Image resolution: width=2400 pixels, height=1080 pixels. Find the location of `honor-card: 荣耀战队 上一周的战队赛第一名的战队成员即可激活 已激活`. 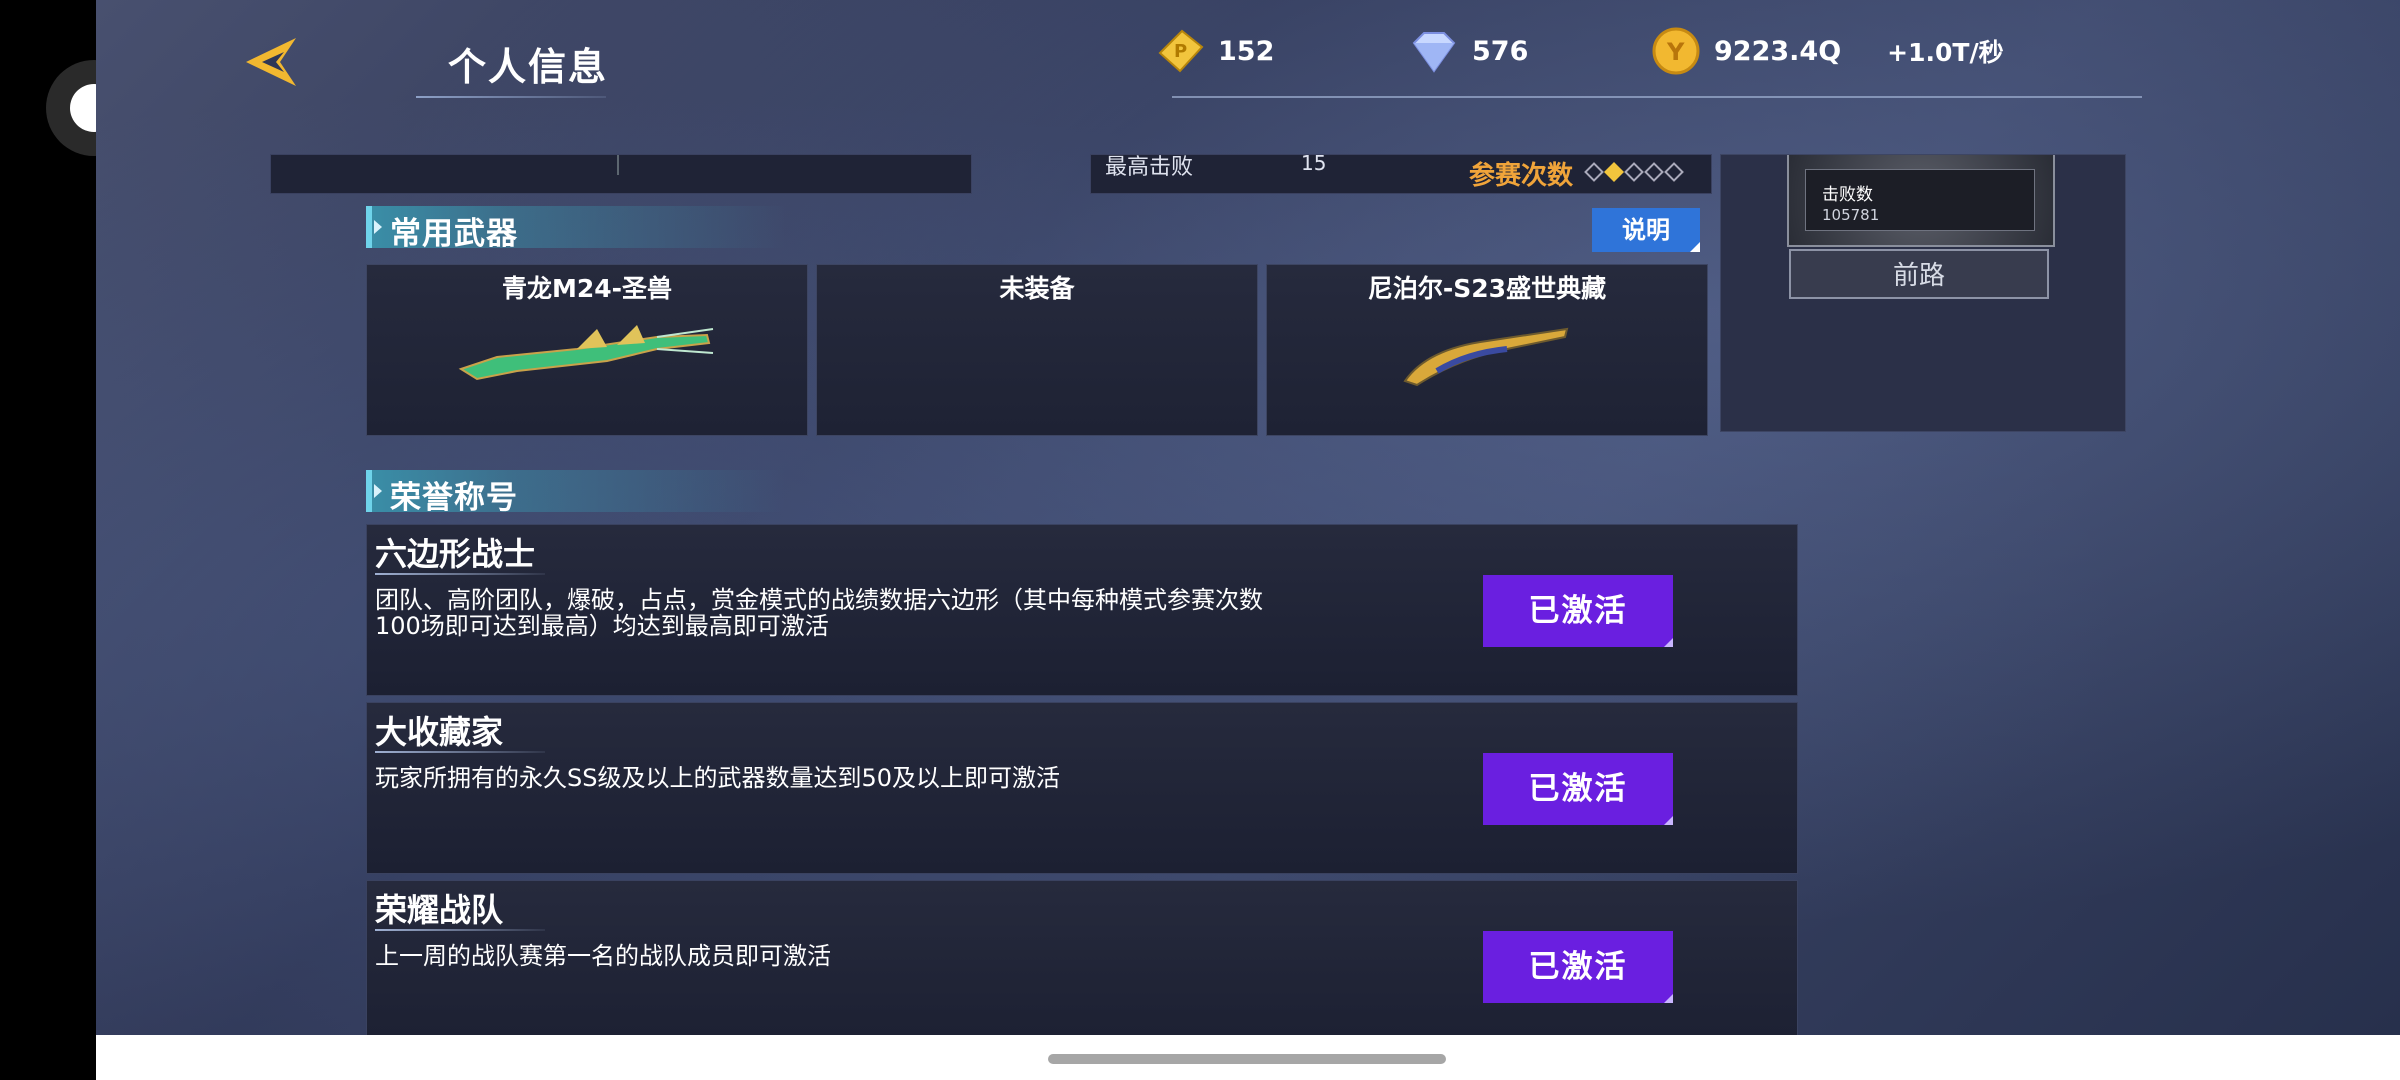

honor-card: 荣耀战队 上一周的战队赛第一名的战队成员即可激活 已激活 is located at coordinates (1082, 957).